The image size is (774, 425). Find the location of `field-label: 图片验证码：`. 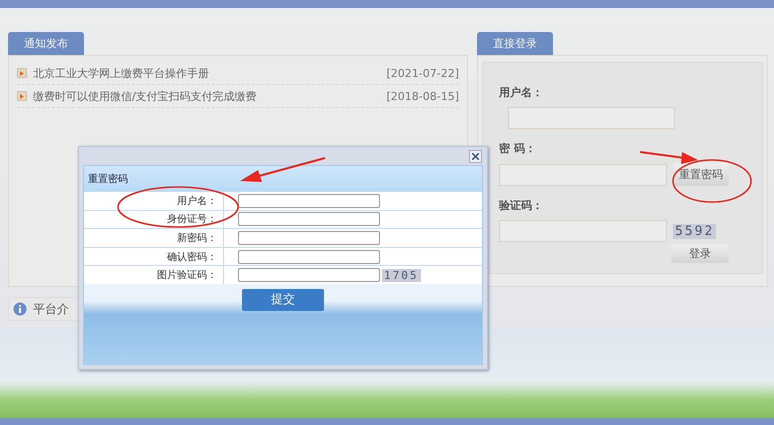

field-label: 图片验证码： is located at coordinates (154, 275).